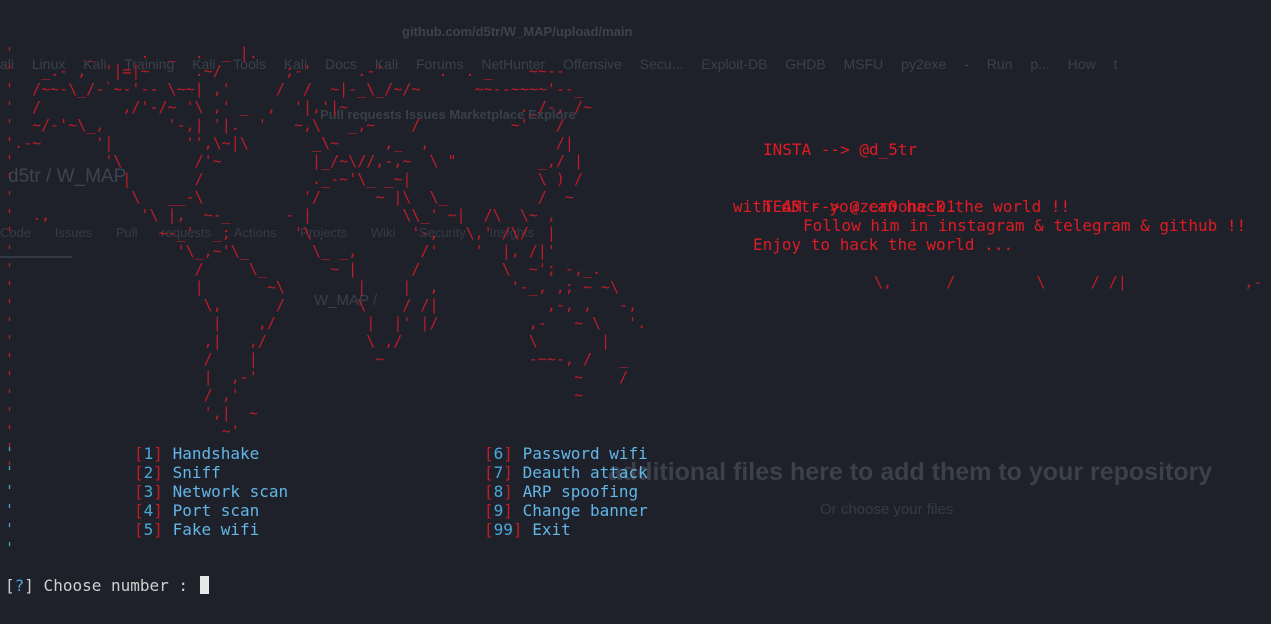  Describe the element at coordinates (10, 585) in the screenshot. I see `prompt-bracket-open: [` at that location.